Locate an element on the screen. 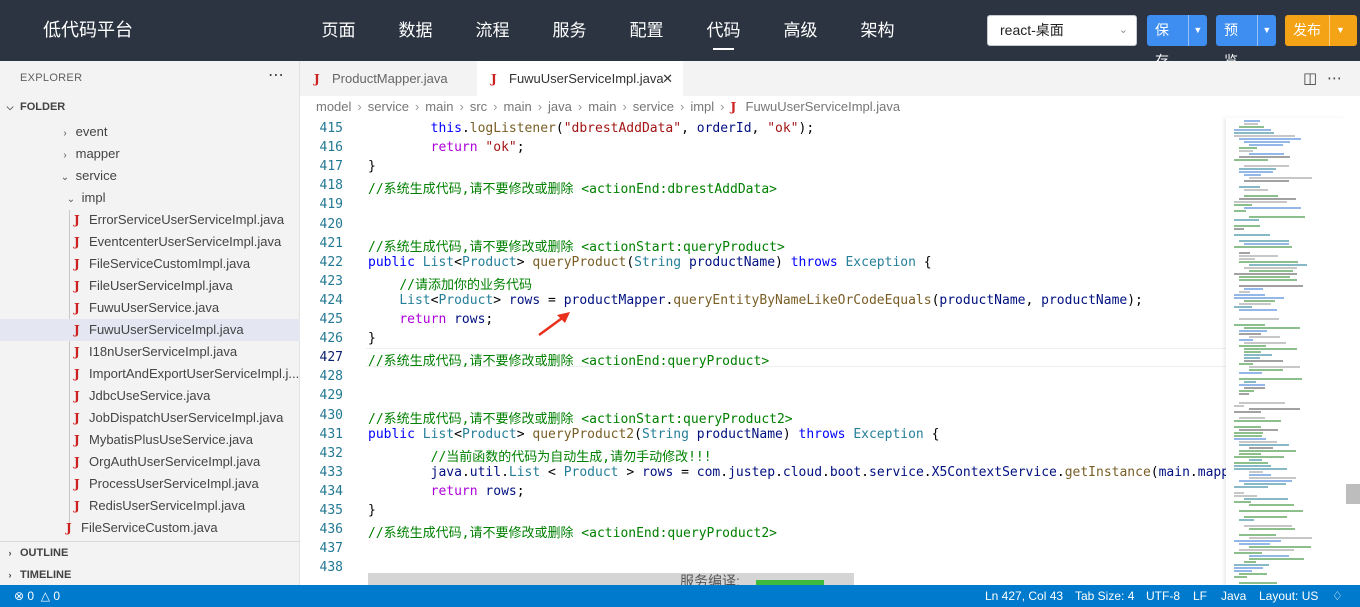  tree-folder-mapper: › mapper is located at coordinates (150, 154).